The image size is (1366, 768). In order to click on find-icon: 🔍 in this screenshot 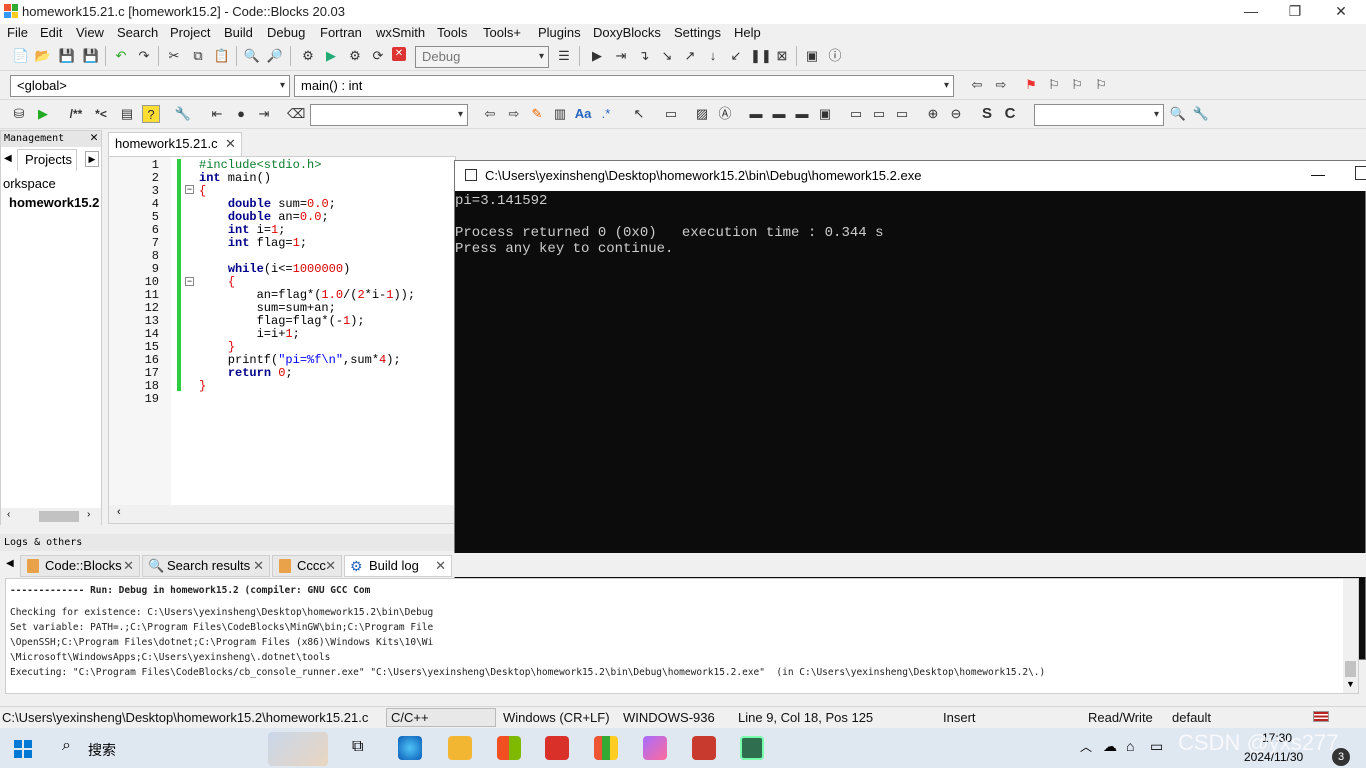, I will do `click(252, 56)`.